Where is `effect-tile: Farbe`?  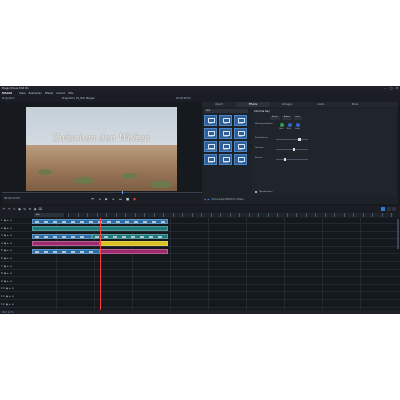 effect-tile: Farbe is located at coordinates (225, 133).